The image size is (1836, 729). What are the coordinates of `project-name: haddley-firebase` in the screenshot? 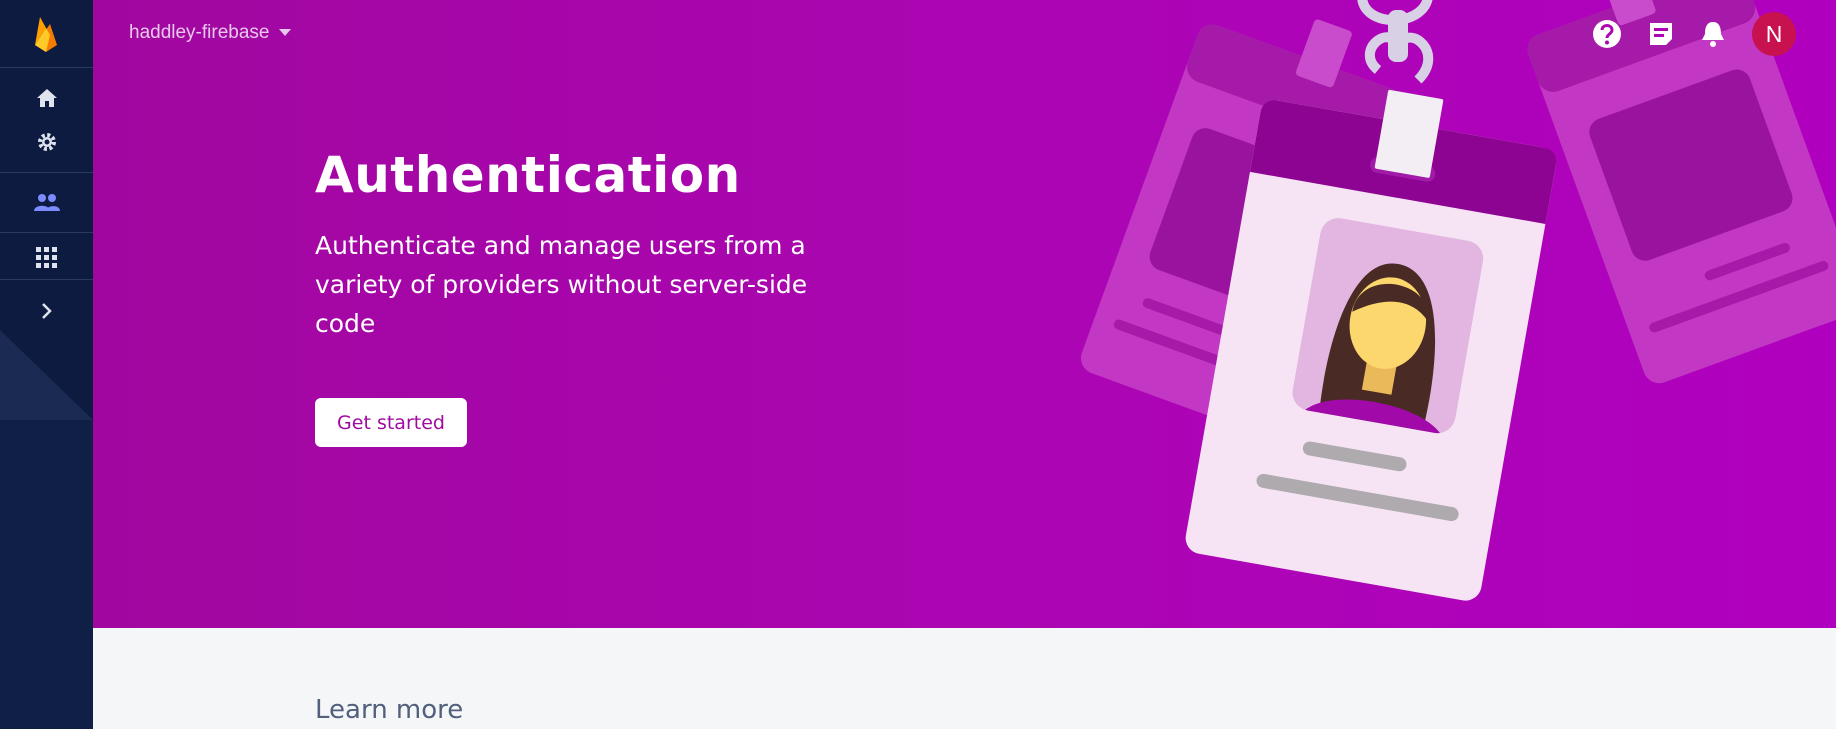 It's located at (199, 32).